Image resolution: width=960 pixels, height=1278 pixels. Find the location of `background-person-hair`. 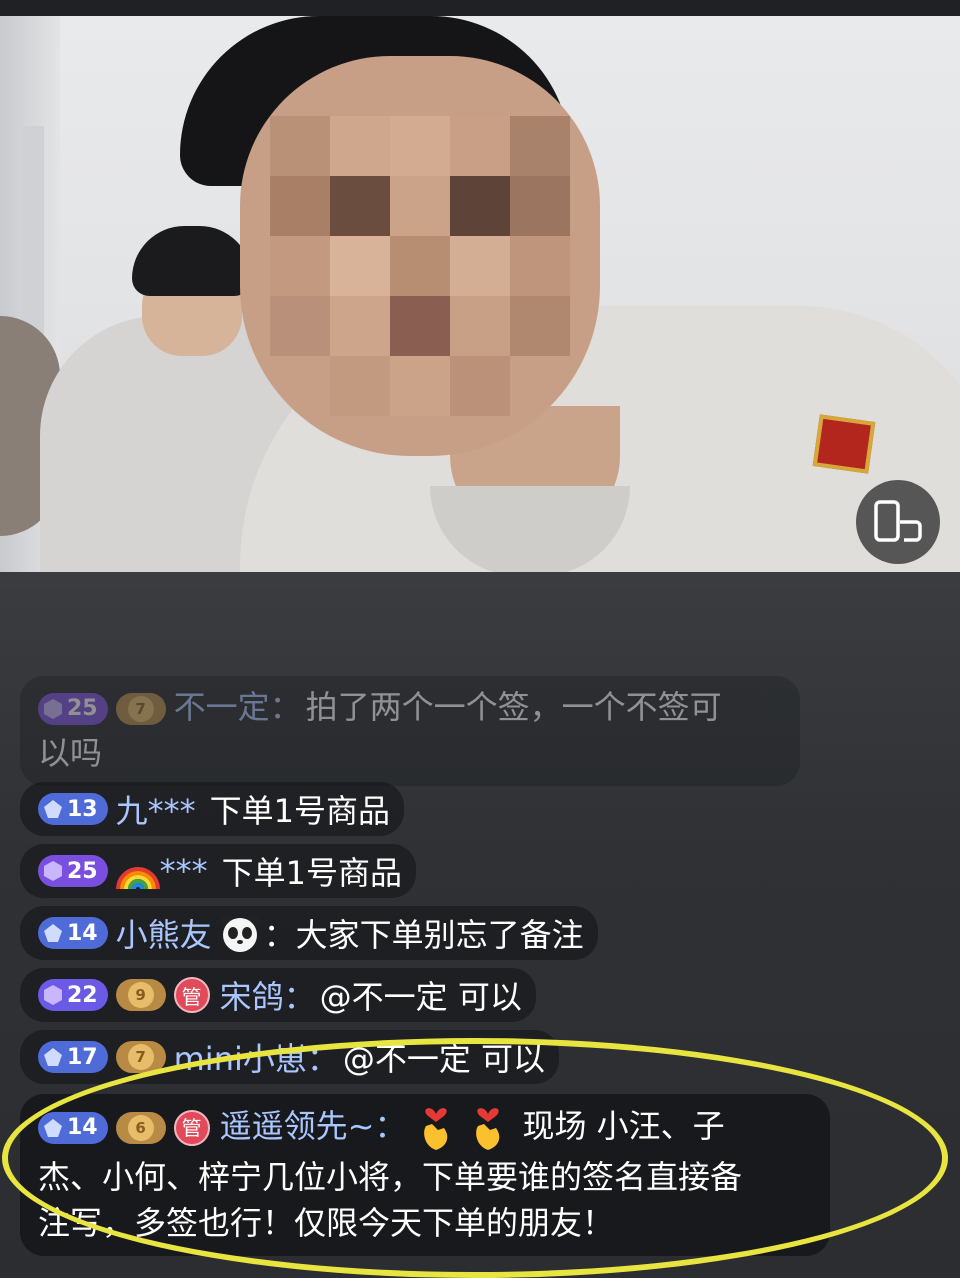

background-person-hair is located at coordinates (192, 261).